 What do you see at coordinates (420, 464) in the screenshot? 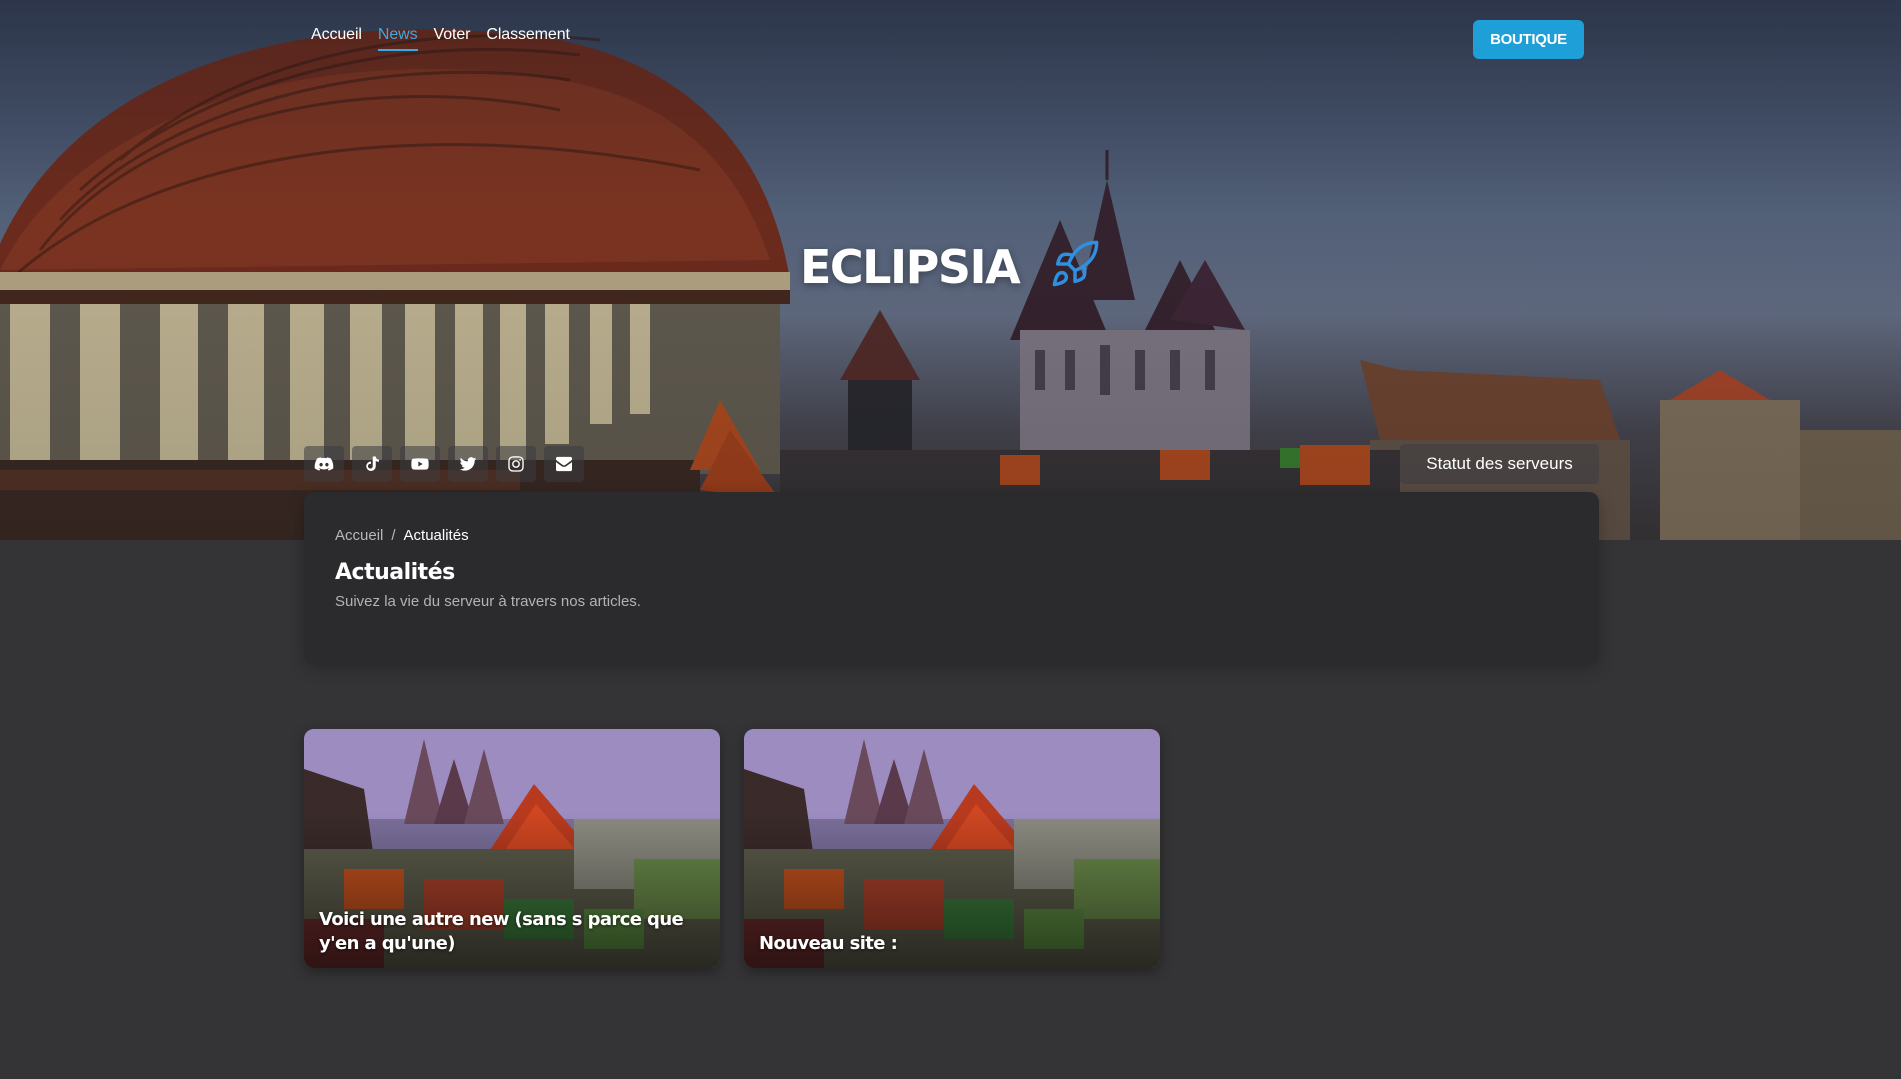
I see `youtube-icon` at bounding box center [420, 464].